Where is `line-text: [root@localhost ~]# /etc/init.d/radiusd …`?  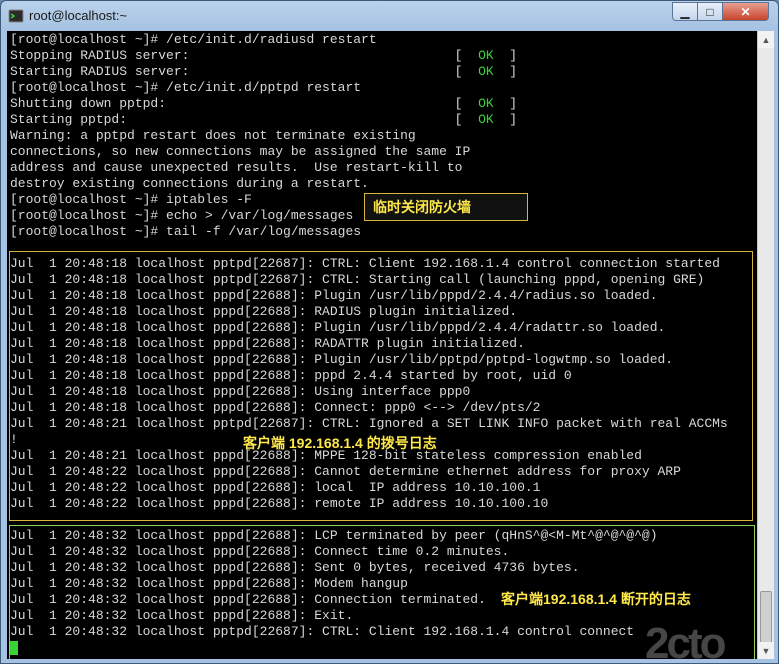 line-text: [root@localhost ~]# /etc/init.d/radiusd … is located at coordinates (193, 39).